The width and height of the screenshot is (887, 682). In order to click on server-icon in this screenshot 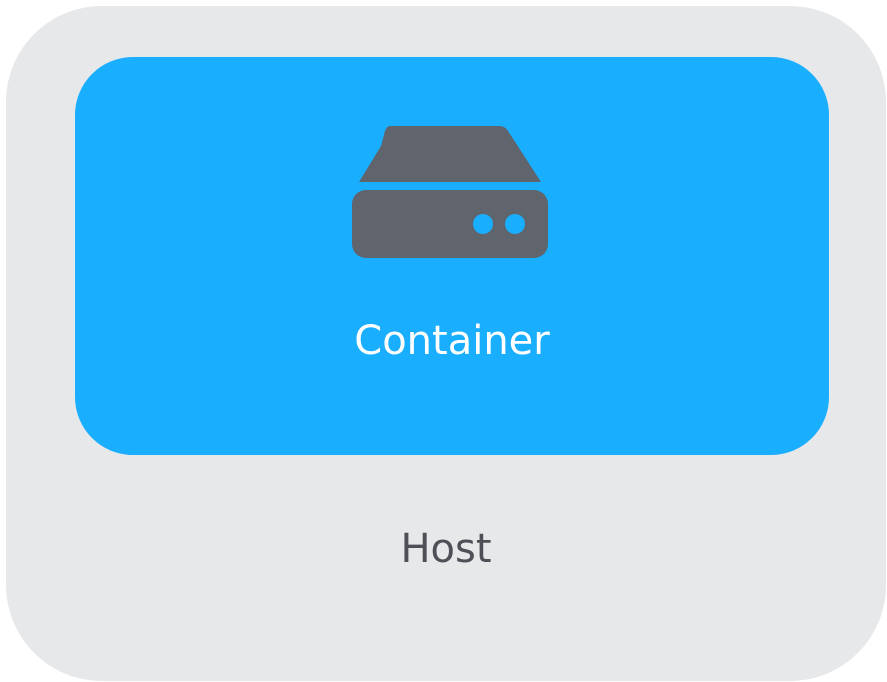, I will do `click(450, 192)`.